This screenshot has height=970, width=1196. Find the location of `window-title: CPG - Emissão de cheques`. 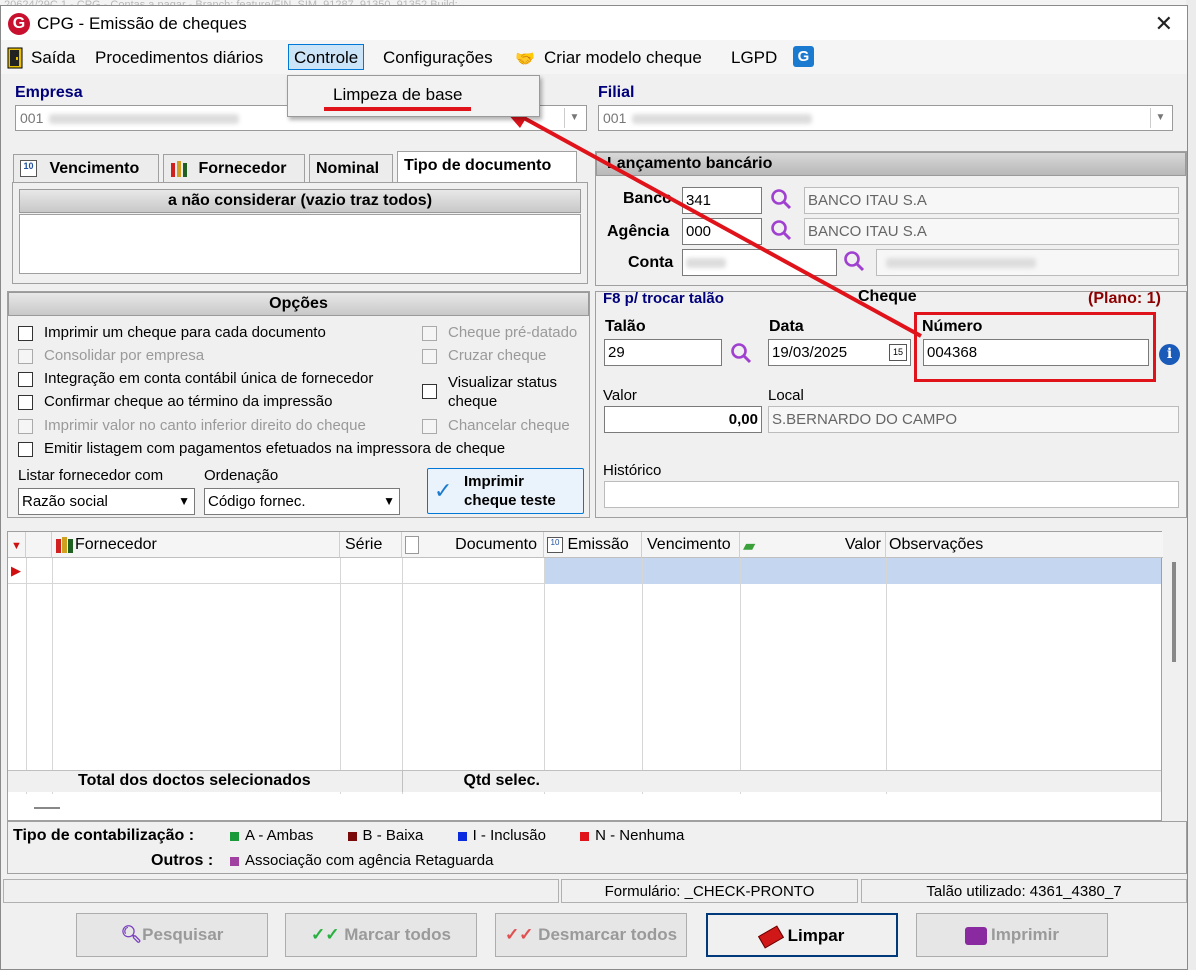

window-title: CPG - Emissão de cheques is located at coordinates (142, 23).